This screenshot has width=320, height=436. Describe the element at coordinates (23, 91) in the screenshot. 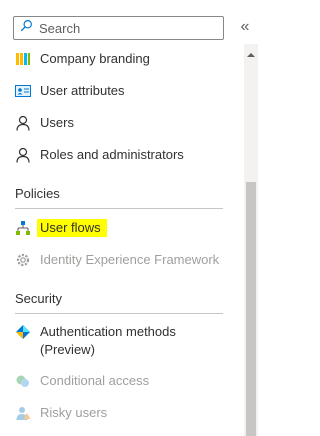

I see `user-attributes-icon` at that location.